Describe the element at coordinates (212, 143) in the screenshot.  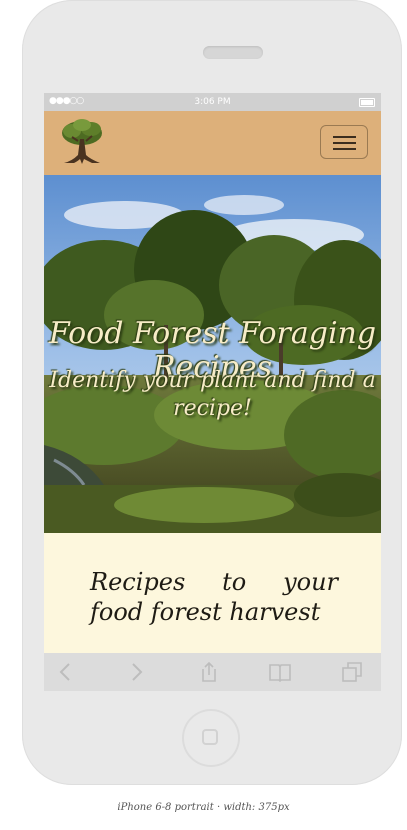
I see `navbar` at that location.